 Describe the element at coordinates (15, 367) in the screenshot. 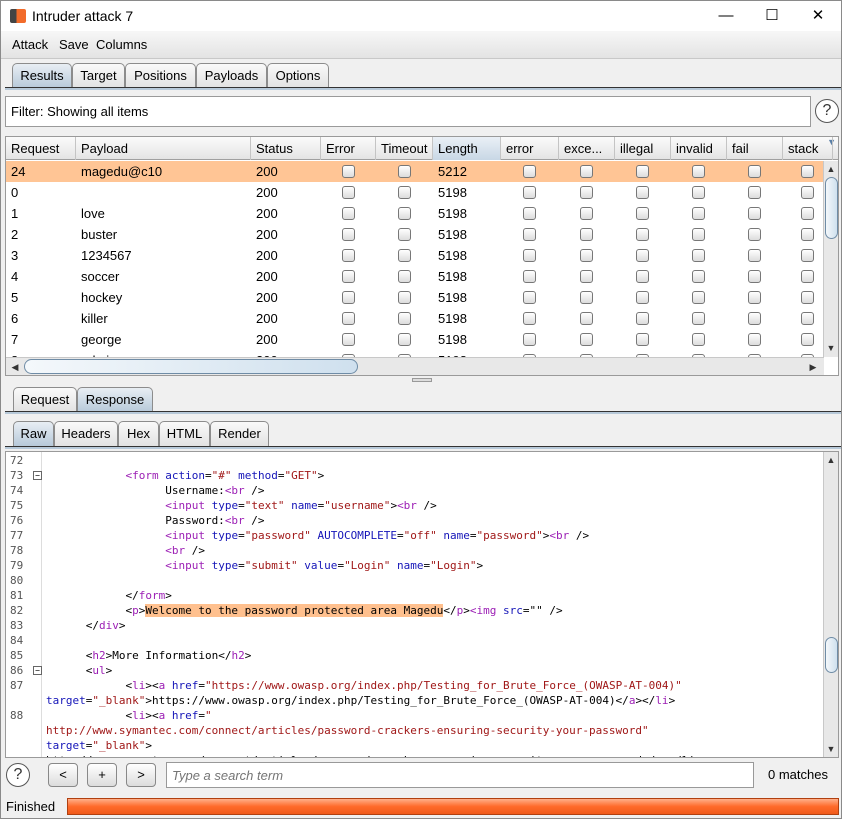

I see `scroll-left-icon: ◀` at that location.